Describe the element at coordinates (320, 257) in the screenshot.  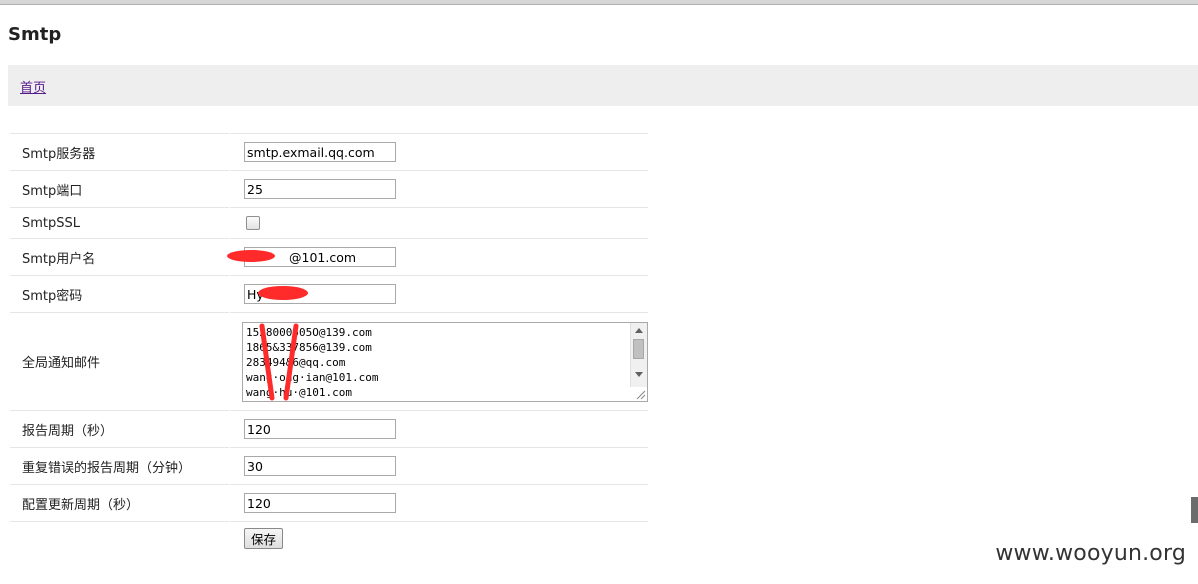
I see `smtp-username-input` at that location.